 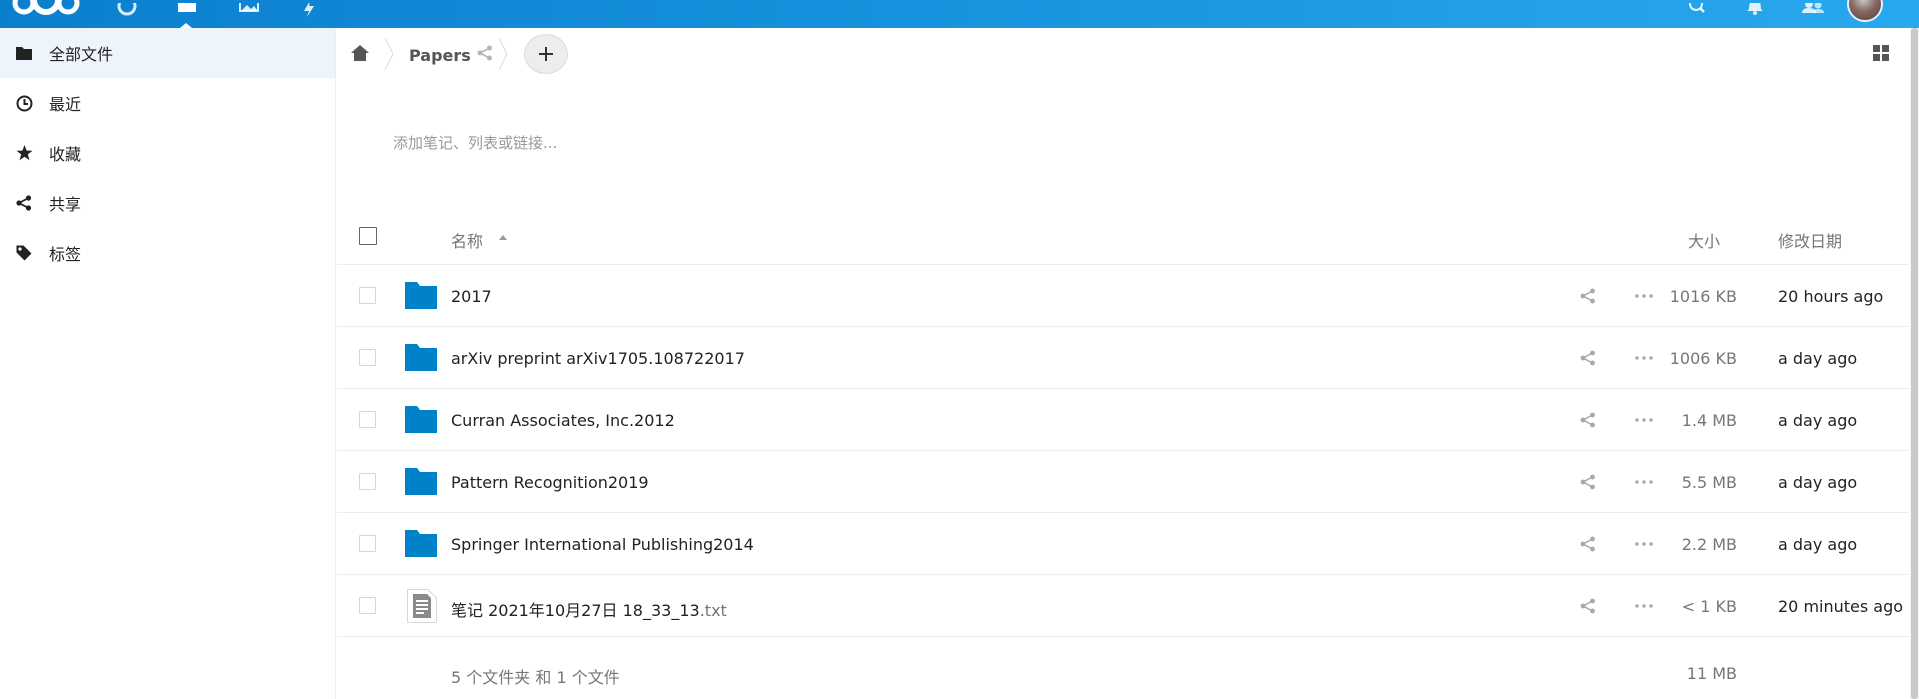 I want to click on sidebar-item-label: 标签, so click(x=65, y=254).